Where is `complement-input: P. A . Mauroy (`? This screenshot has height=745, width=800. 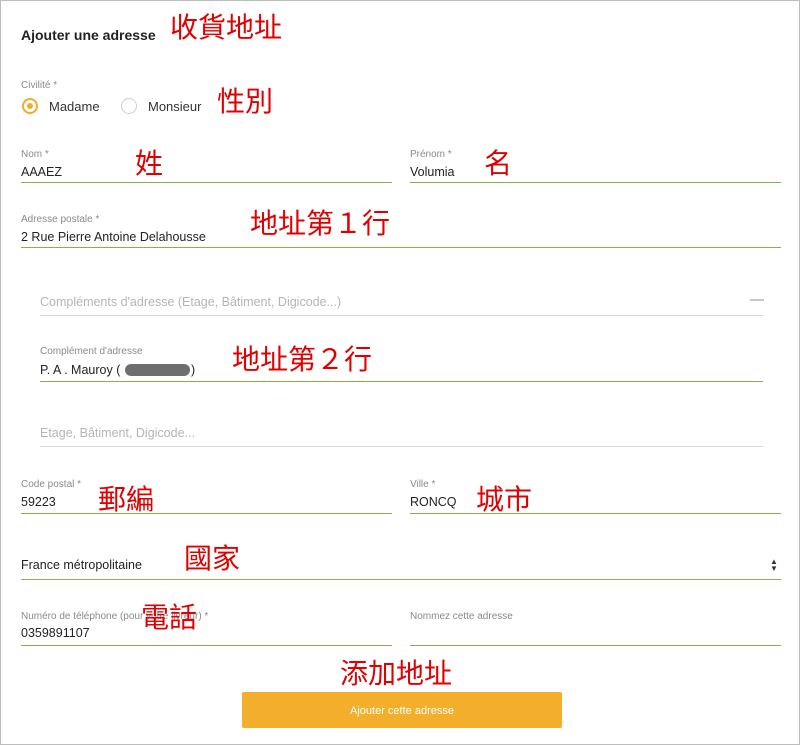
complement-input: P. A . Mauroy ( is located at coordinates (80, 370).